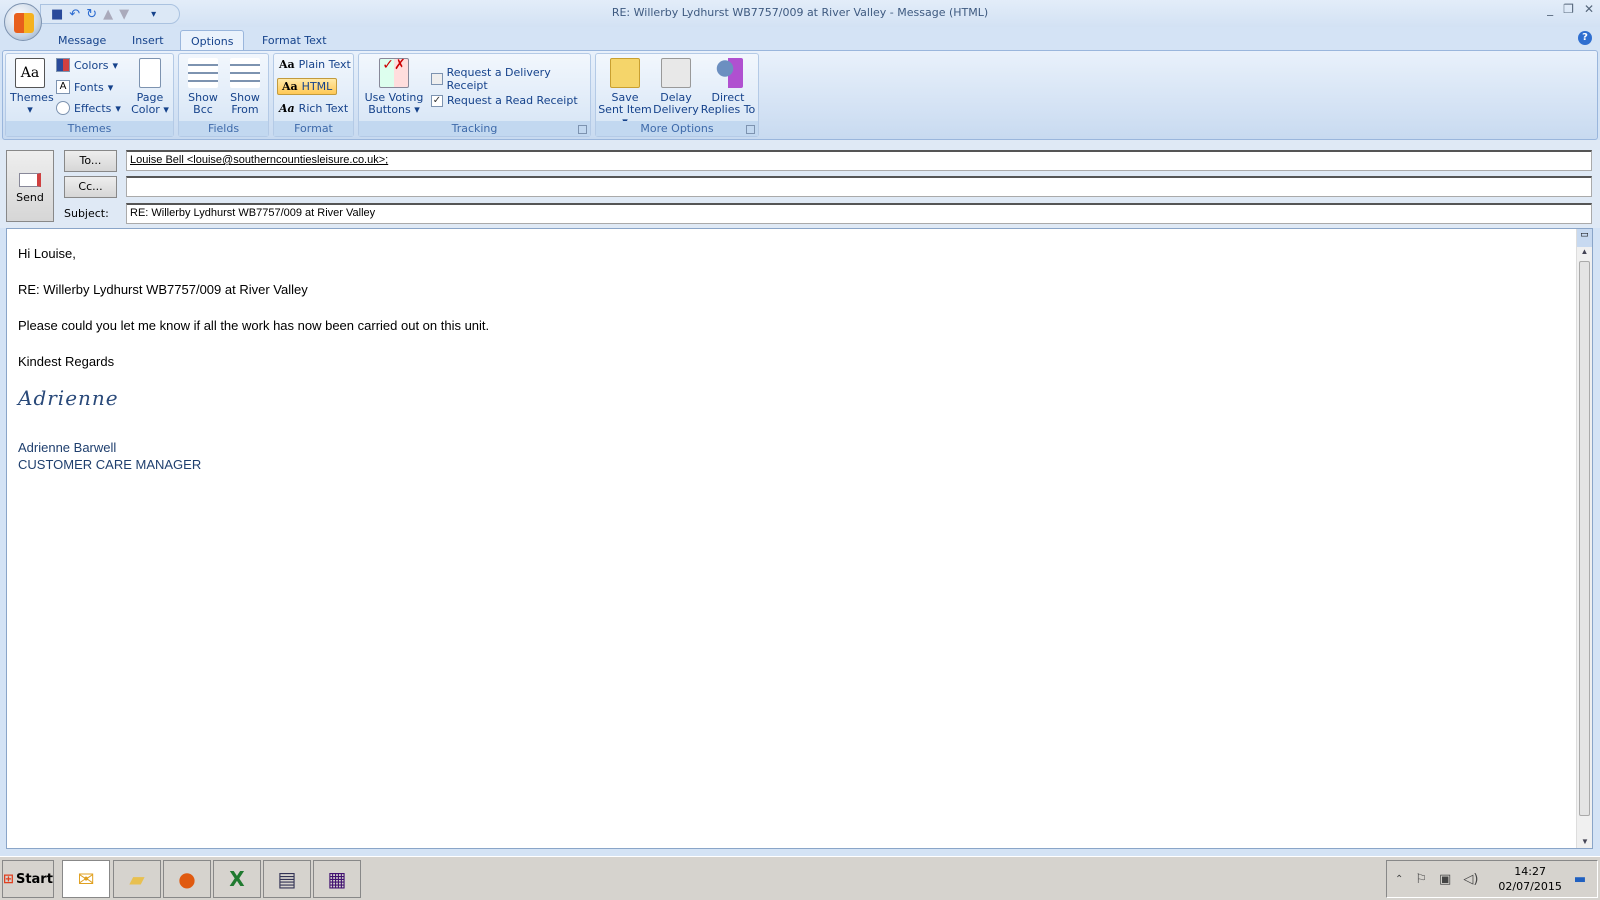 The image size is (1600, 900). What do you see at coordinates (30, 197) in the screenshot?
I see `send-label: Send` at bounding box center [30, 197].